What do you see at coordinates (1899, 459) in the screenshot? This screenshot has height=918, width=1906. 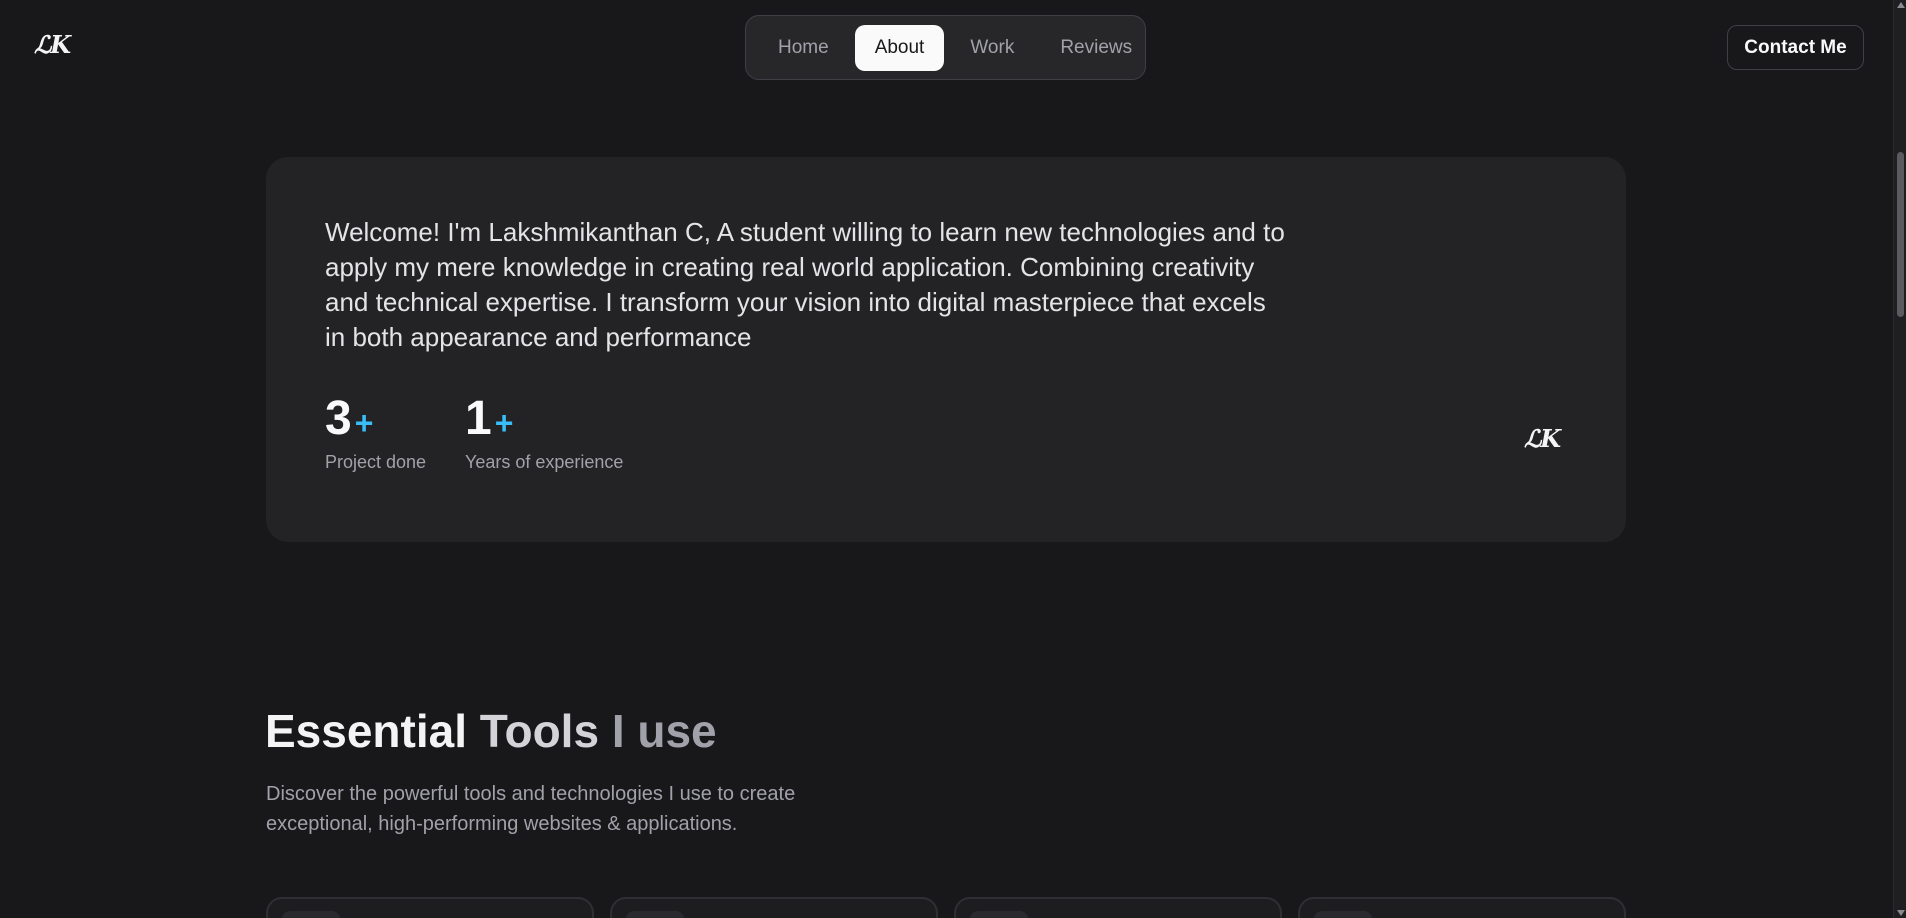 I see `scrollbar` at bounding box center [1899, 459].